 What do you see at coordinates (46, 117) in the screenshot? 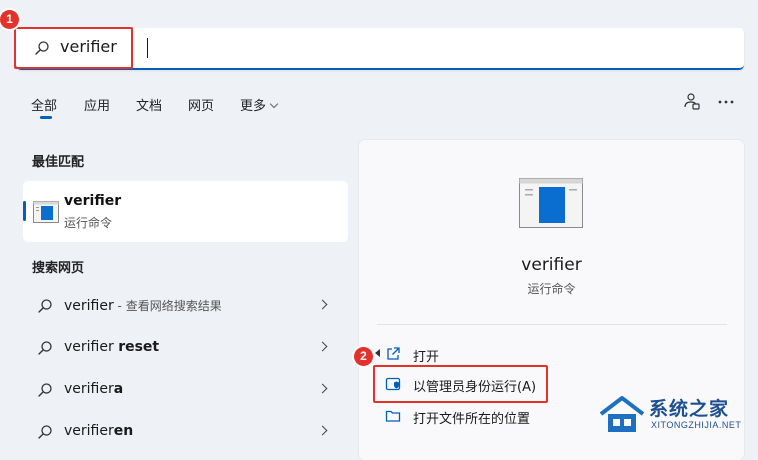
I see `tab-active-indicator` at bounding box center [46, 117].